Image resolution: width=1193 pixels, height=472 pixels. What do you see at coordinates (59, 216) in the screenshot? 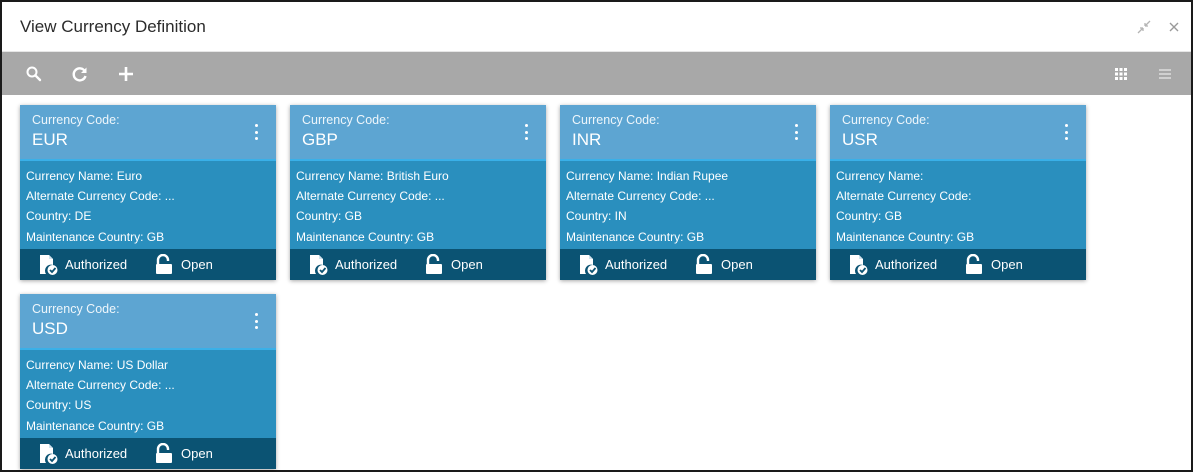
I see `country: Country: DE` at bounding box center [59, 216].